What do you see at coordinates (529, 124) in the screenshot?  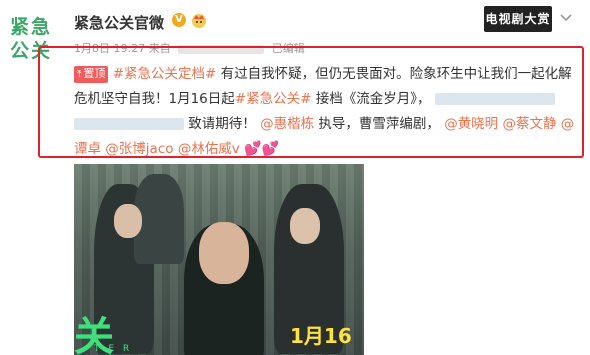 I see `mention-link: @蔡文静` at bounding box center [529, 124].